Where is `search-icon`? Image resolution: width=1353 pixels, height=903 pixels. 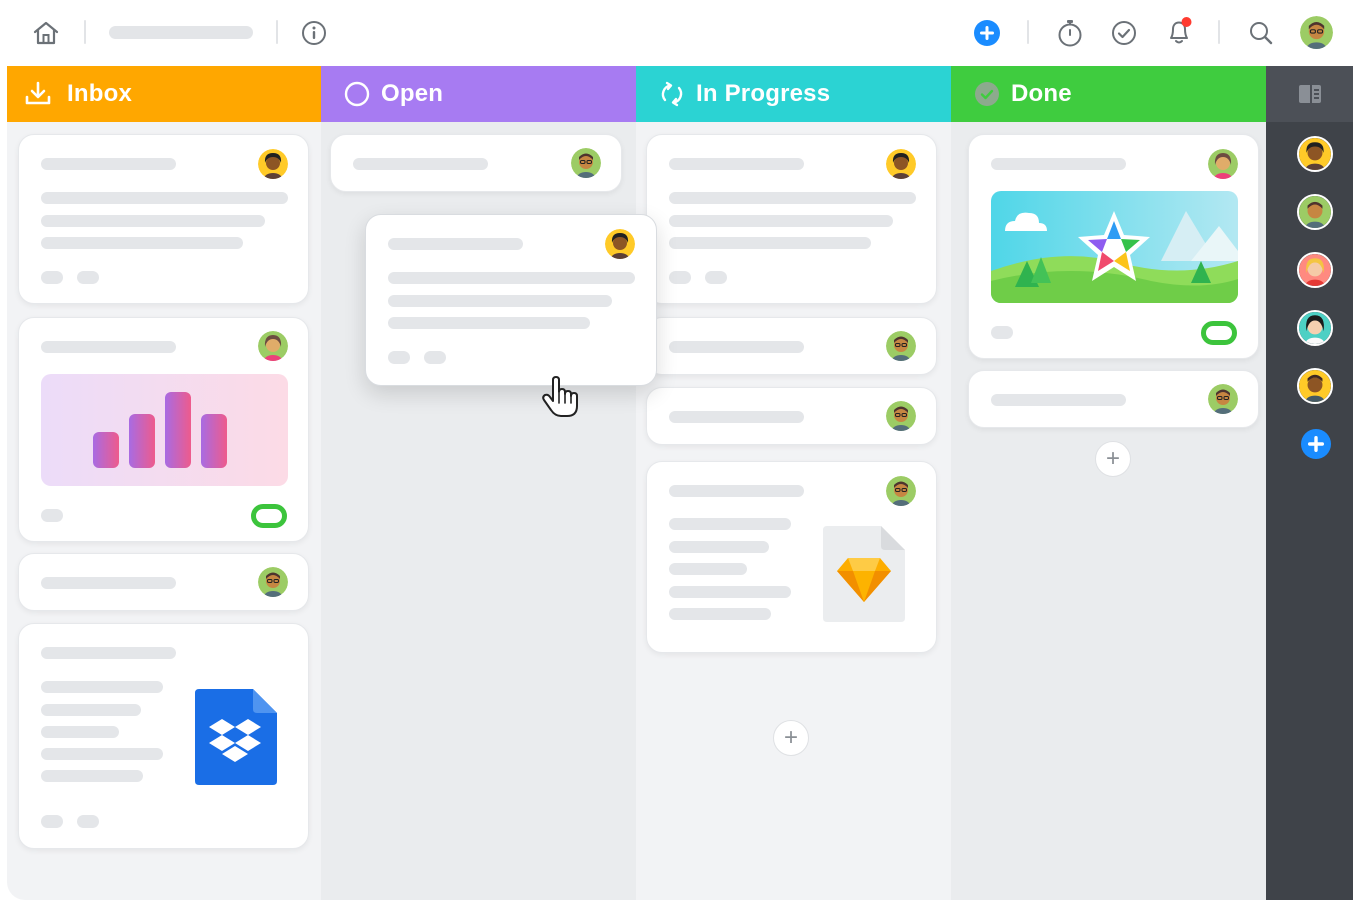
search-icon is located at coordinates (1261, 33).